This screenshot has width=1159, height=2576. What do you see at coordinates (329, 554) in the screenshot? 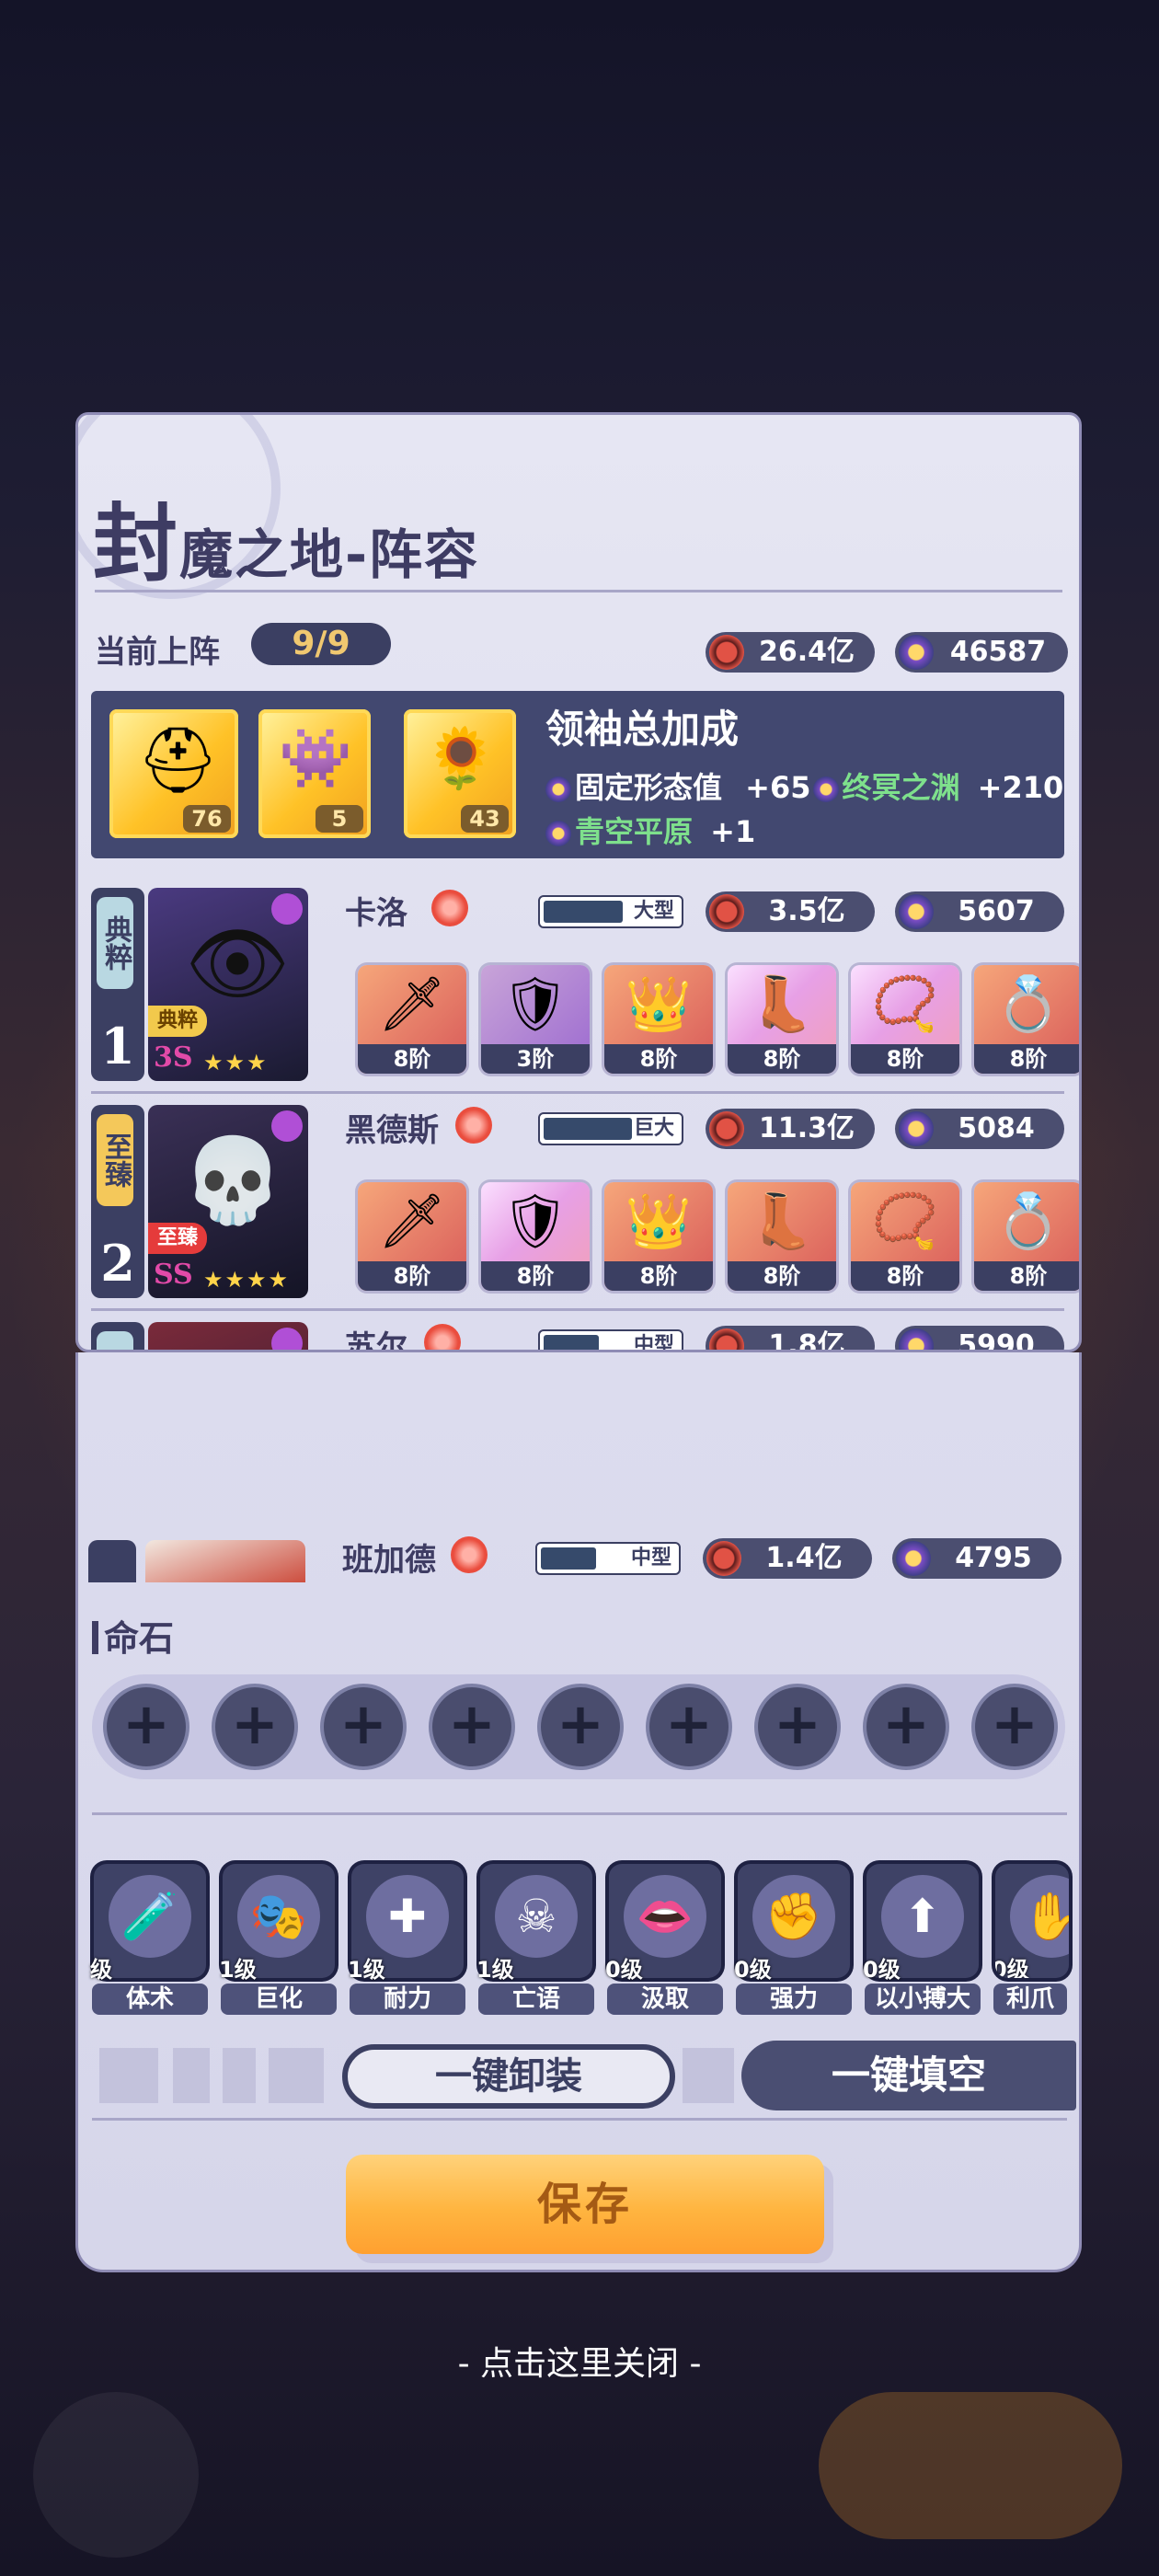
I see `dialog-title-rest: 魔之地-阵容` at bounding box center [329, 554].